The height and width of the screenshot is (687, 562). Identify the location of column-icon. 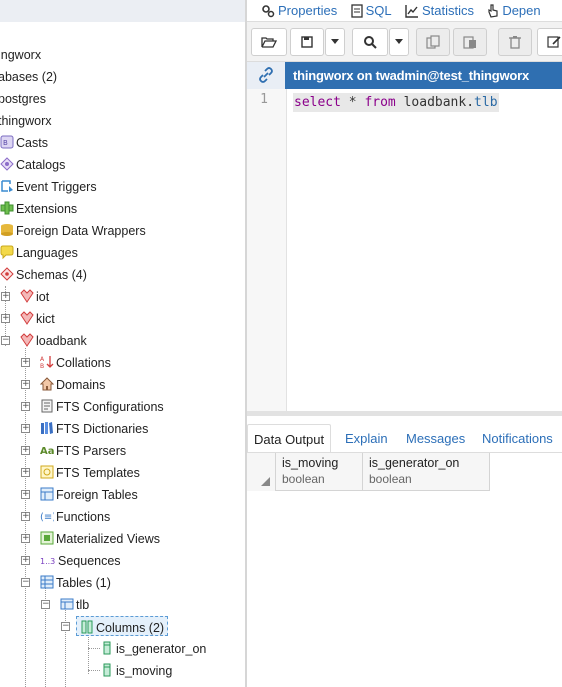
(107, 670).